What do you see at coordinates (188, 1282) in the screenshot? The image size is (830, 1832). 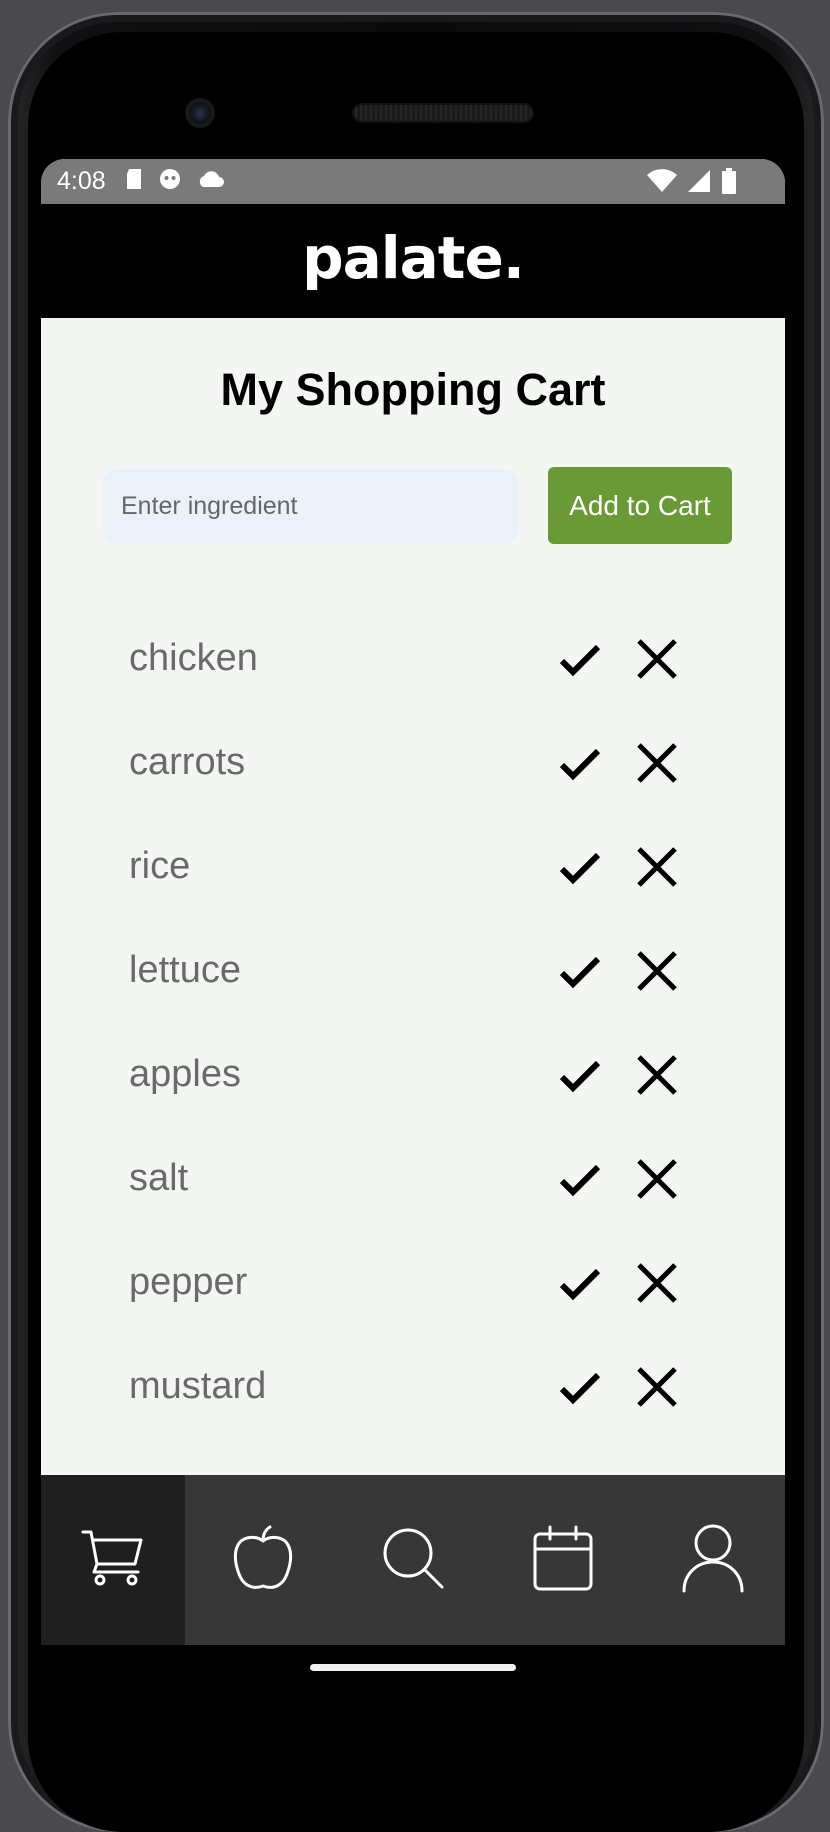 I see `item-name: pepper` at bounding box center [188, 1282].